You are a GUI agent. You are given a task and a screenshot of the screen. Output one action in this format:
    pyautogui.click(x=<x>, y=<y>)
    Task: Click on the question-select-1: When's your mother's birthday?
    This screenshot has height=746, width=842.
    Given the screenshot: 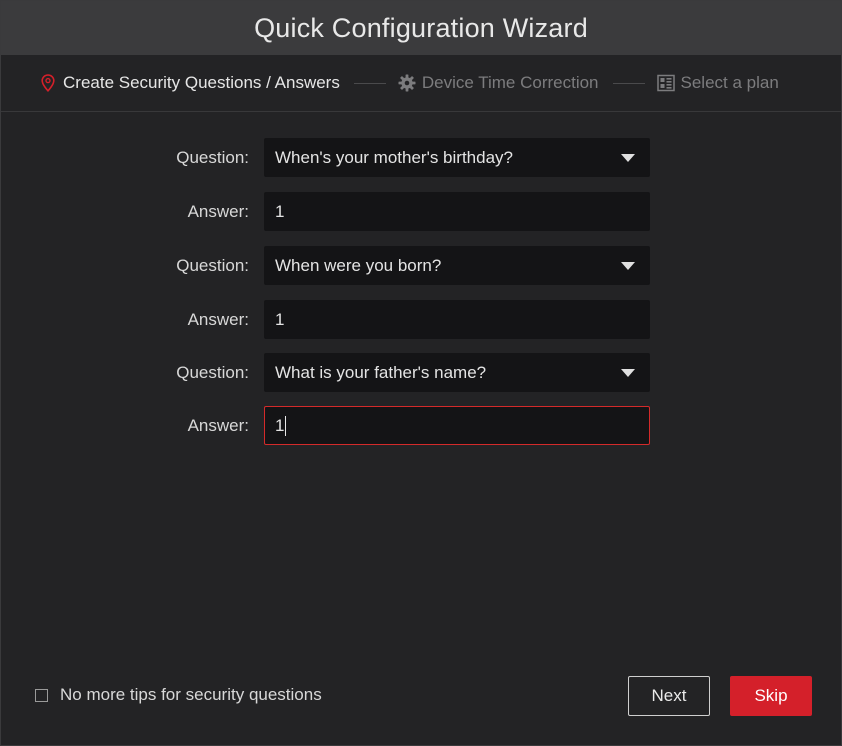 What is the action you would take?
    pyautogui.click(x=457, y=157)
    